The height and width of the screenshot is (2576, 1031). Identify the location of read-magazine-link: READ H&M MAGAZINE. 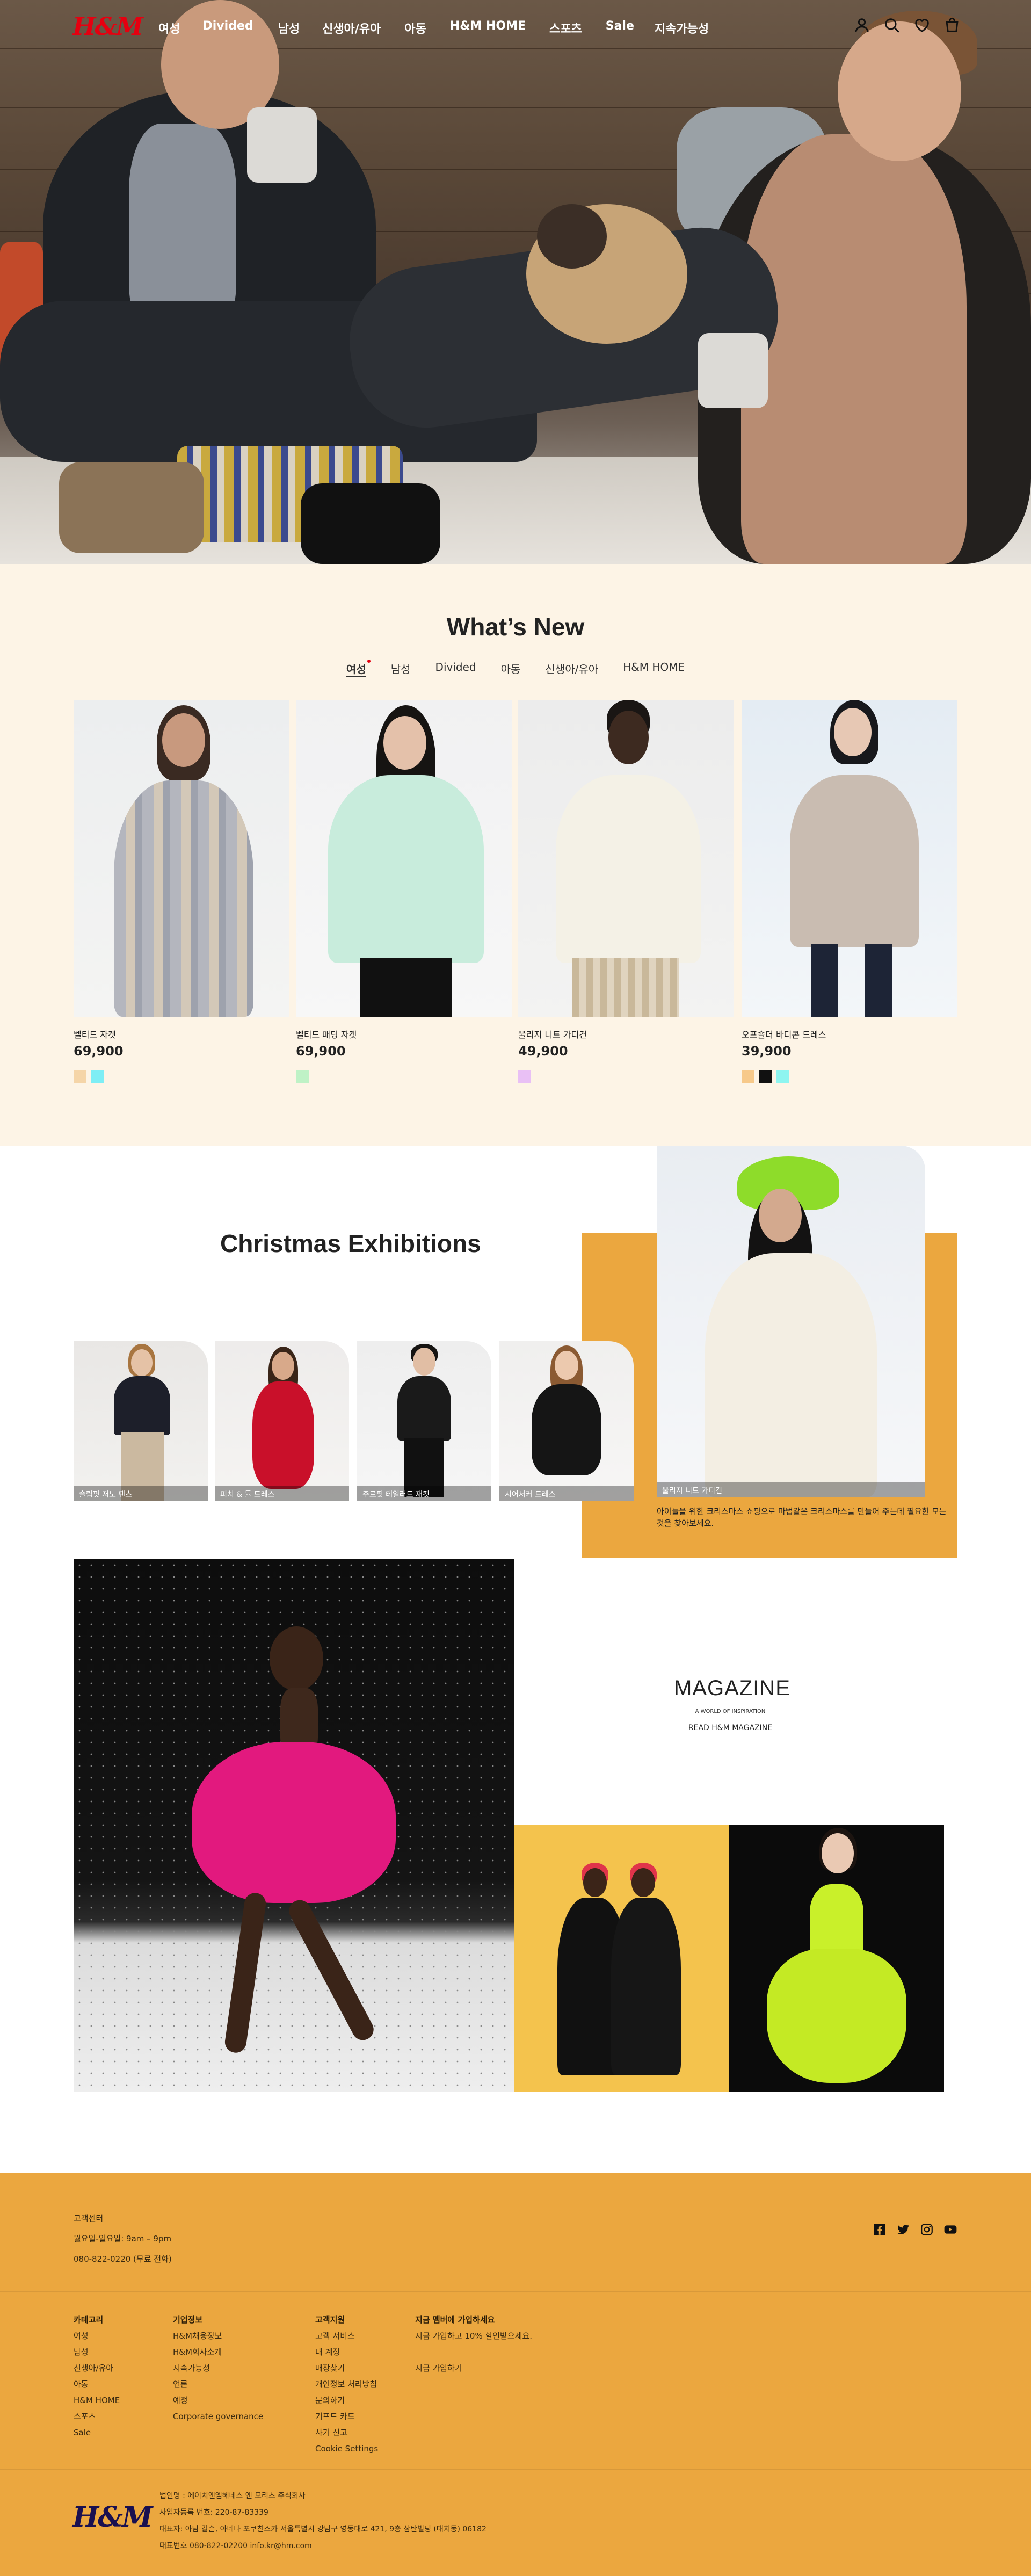
(730, 1728).